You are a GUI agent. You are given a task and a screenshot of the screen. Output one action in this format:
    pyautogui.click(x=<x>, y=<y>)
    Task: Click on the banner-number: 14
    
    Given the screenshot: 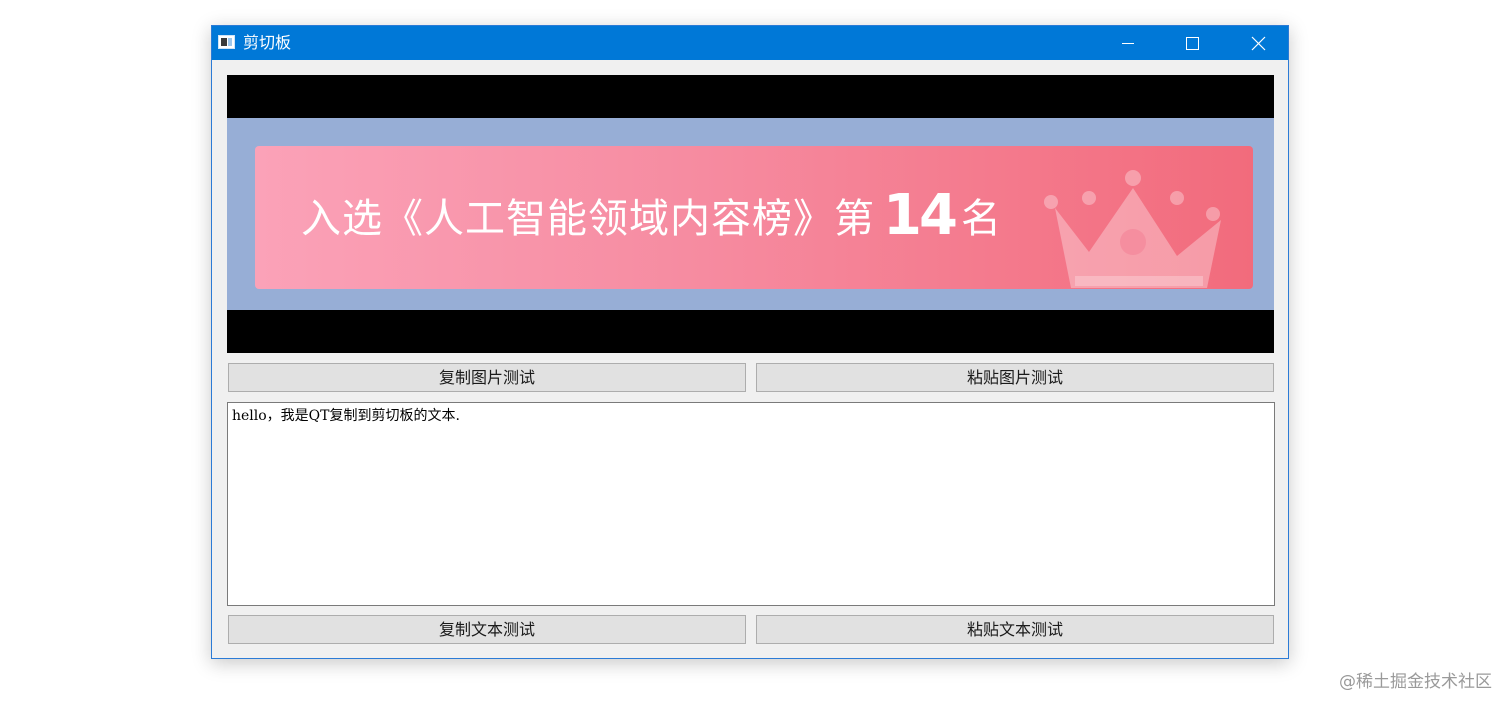 What is the action you would take?
    pyautogui.click(x=920, y=215)
    